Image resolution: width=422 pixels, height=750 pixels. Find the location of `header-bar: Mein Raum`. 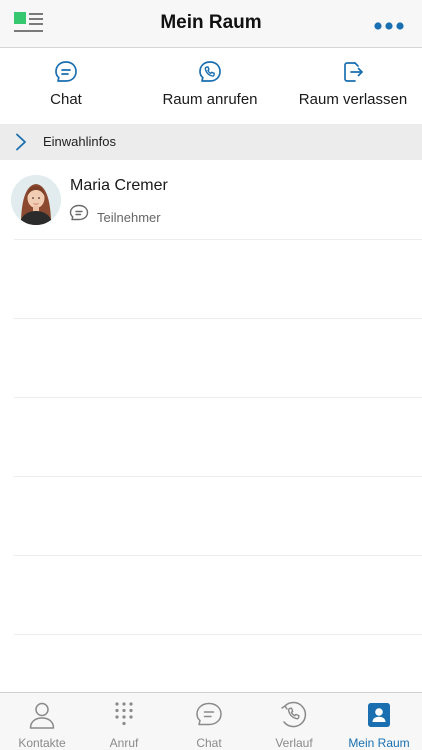

header-bar: Mein Raum is located at coordinates (211, 24).